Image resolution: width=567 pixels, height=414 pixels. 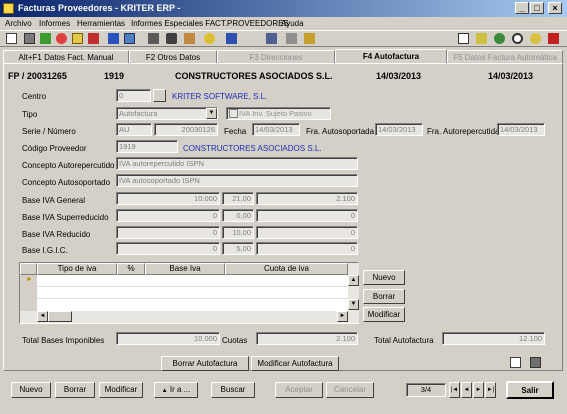 I want to click on scroll-right-icon: ►, so click(x=342, y=316).